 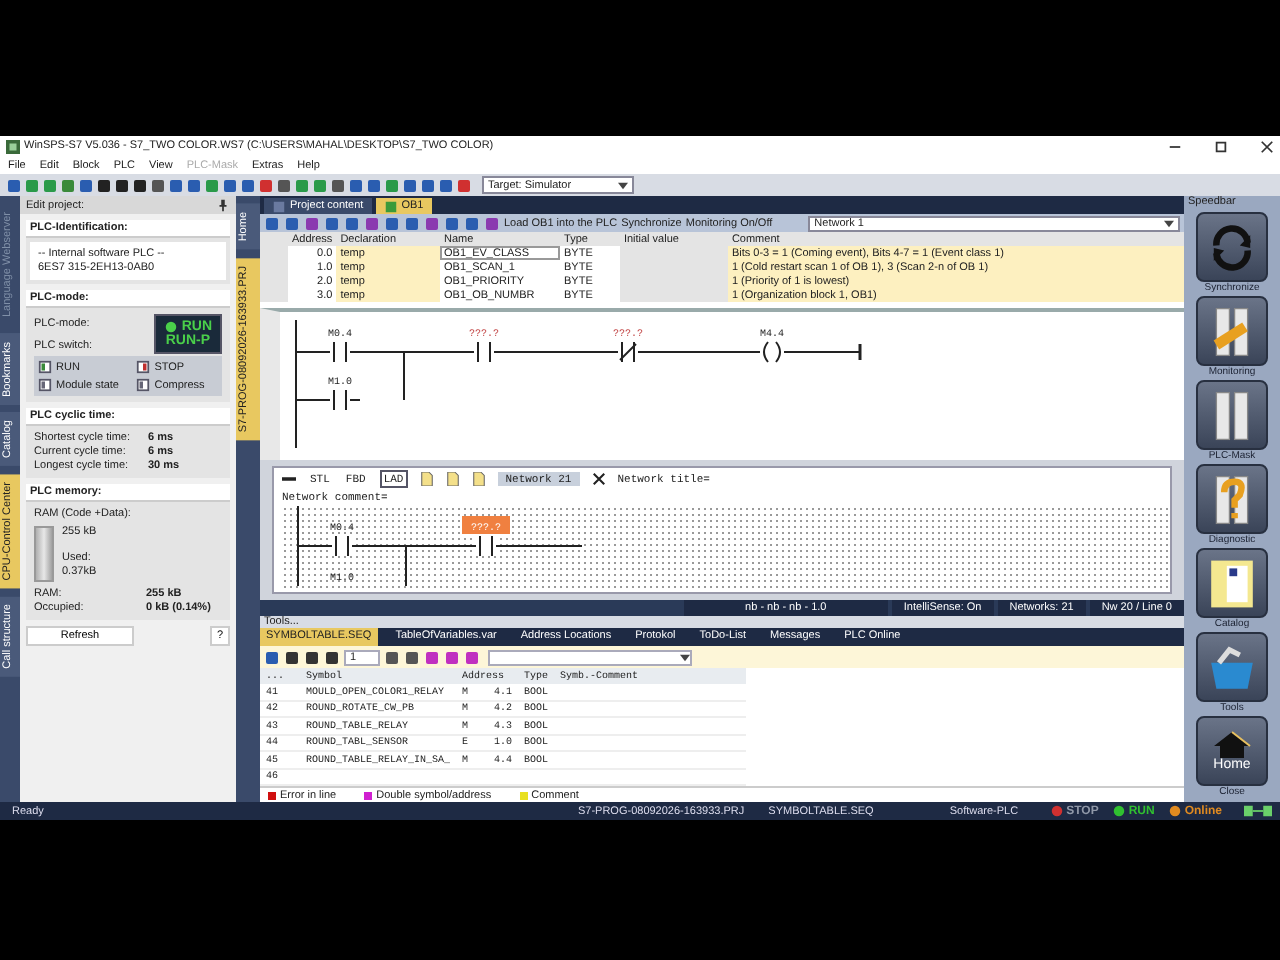 What do you see at coordinates (170, 327) in the screenshot?
I see `led-icon` at bounding box center [170, 327].